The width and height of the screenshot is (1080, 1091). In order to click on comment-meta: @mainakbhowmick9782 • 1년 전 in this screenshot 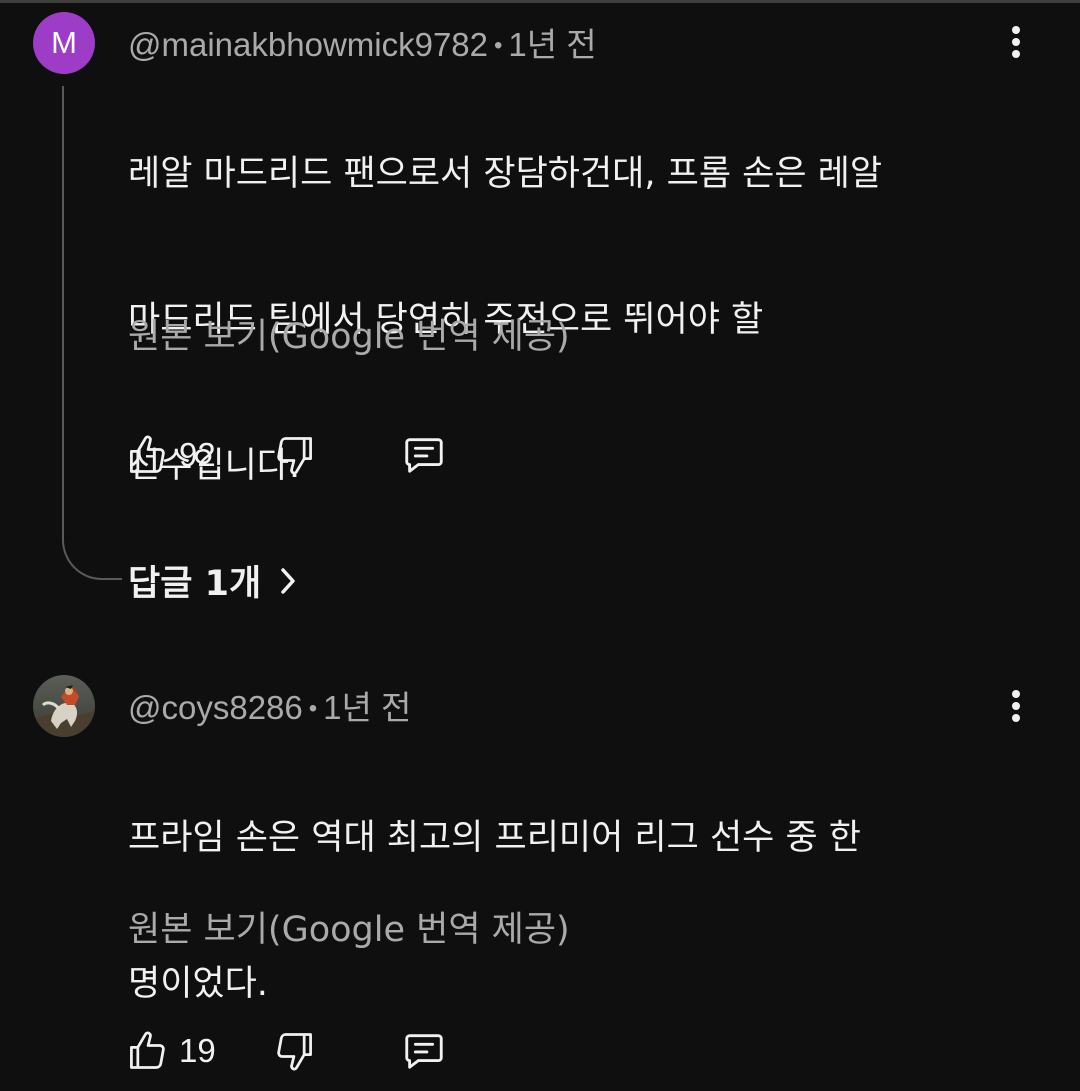, I will do `click(362, 42)`.